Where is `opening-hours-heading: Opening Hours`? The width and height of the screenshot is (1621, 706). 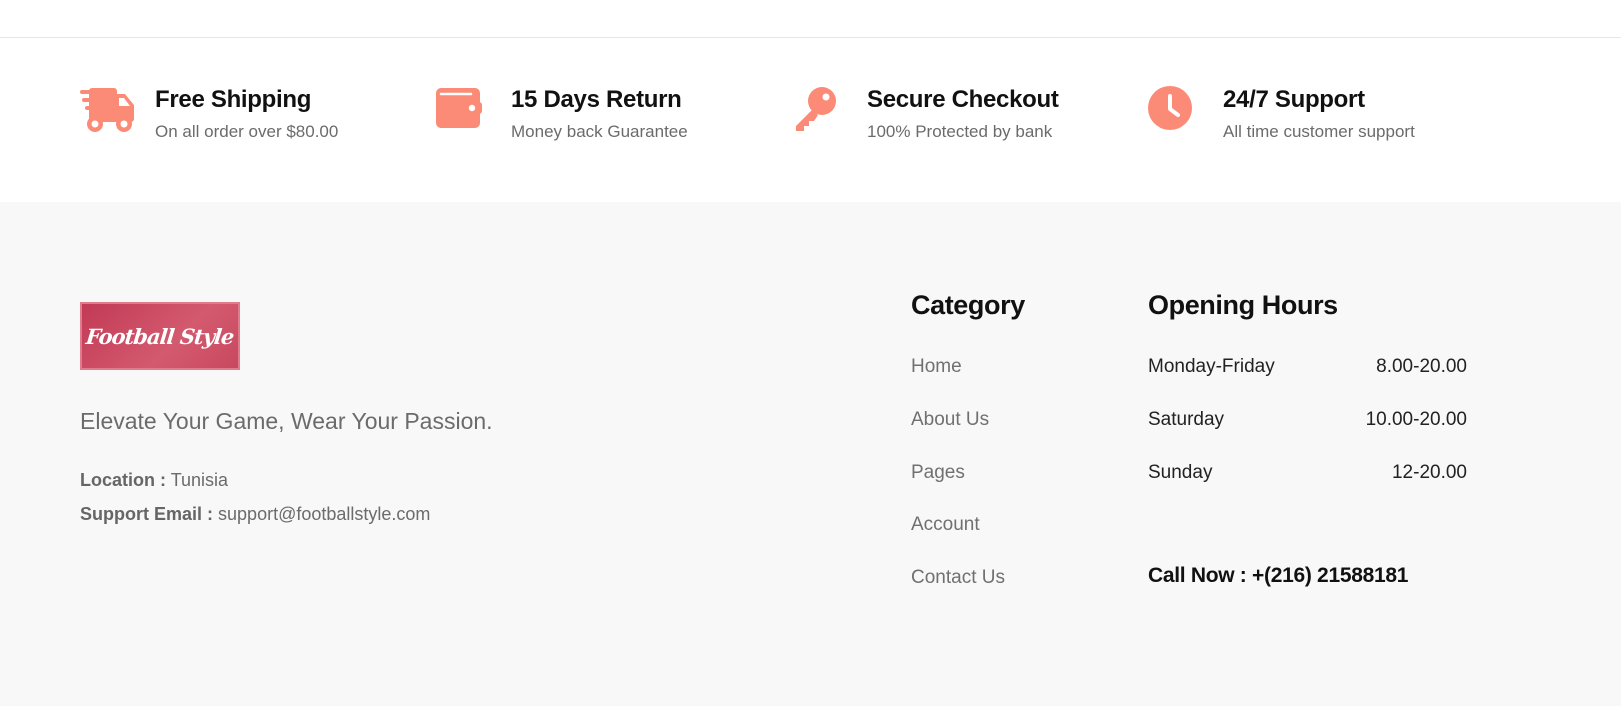 opening-hours-heading: Opening Hours is located at coordinates (1243, 305).